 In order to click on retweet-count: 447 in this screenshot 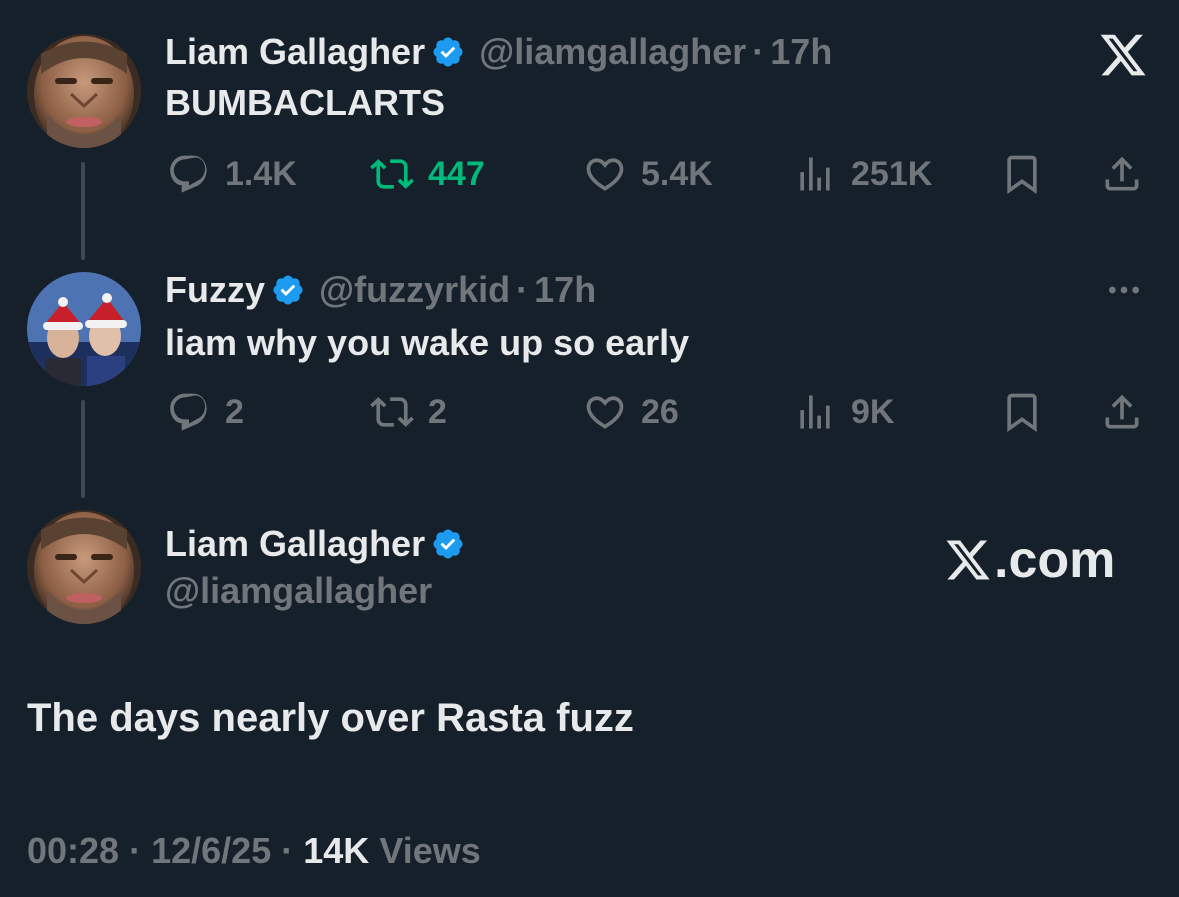, I will do `click(456, 173)`.